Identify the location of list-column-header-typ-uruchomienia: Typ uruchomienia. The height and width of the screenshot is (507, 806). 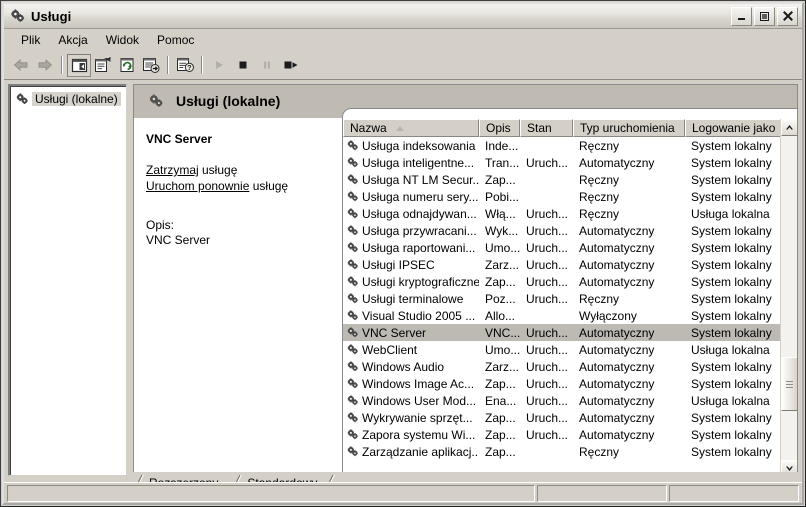
(629, 128).